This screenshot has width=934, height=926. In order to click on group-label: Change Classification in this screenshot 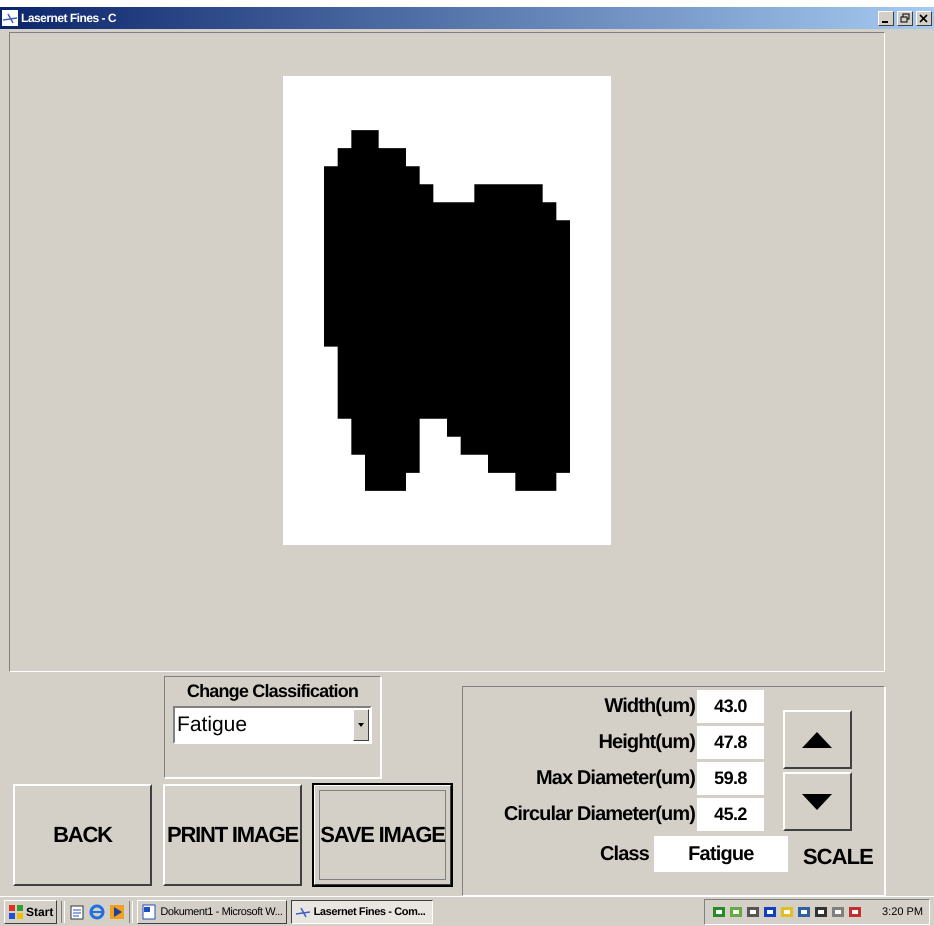, I will do `click(272, 691)`.